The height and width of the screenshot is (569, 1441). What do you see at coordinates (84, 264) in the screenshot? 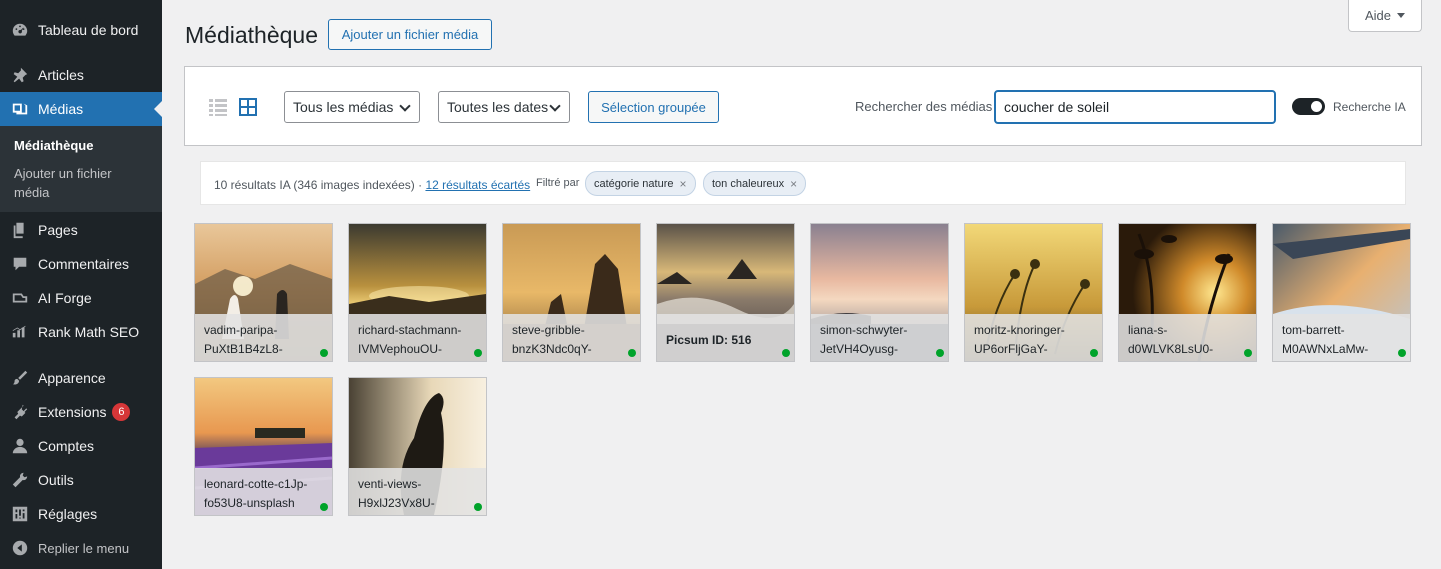
I see `sidebar-item-label: Commentaires` at bounding box center [84, 264].